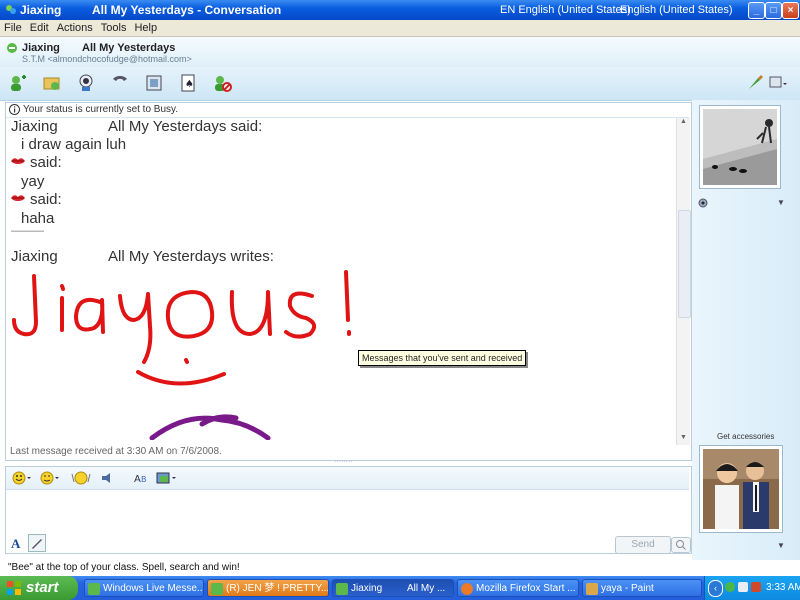 The image size is (800, 600). I want to click on language-indicator: EN English (United States), so click(565, 10).